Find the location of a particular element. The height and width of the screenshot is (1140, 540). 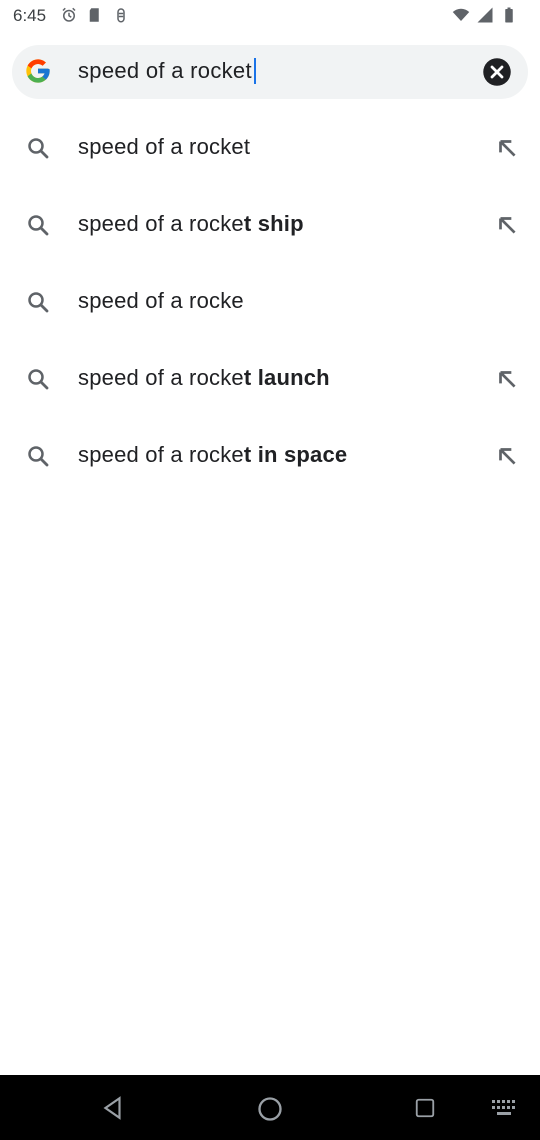

status-icons-left is located at coordinates (95, 15).